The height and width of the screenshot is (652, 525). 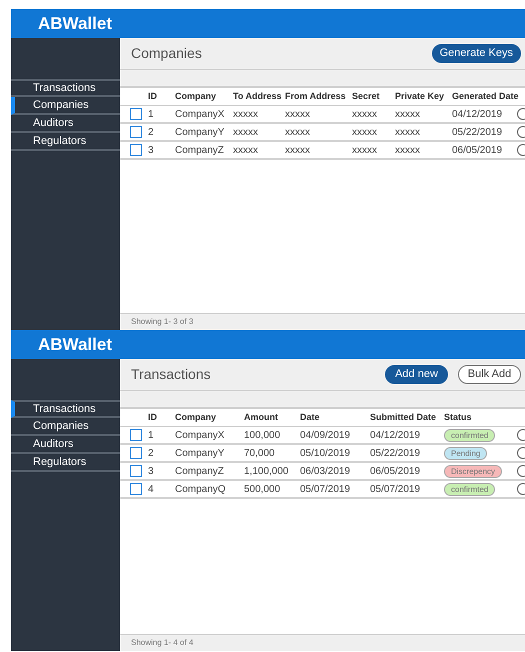 What do you see at coordinates (485, 95) in the screenshot?
I see `column-header: Generated Date` at bounding box center [485, 95].